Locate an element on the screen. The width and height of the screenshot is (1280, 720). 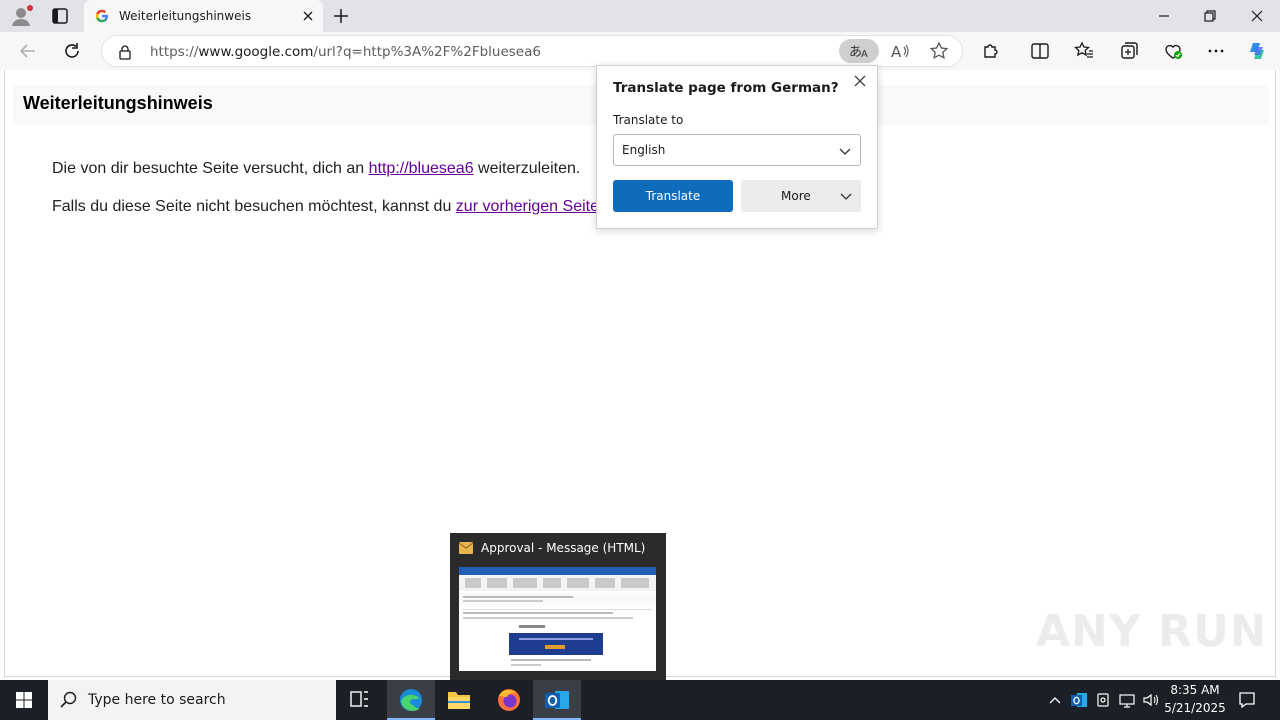
favorites-icon is located at coordinates (1084, 51).